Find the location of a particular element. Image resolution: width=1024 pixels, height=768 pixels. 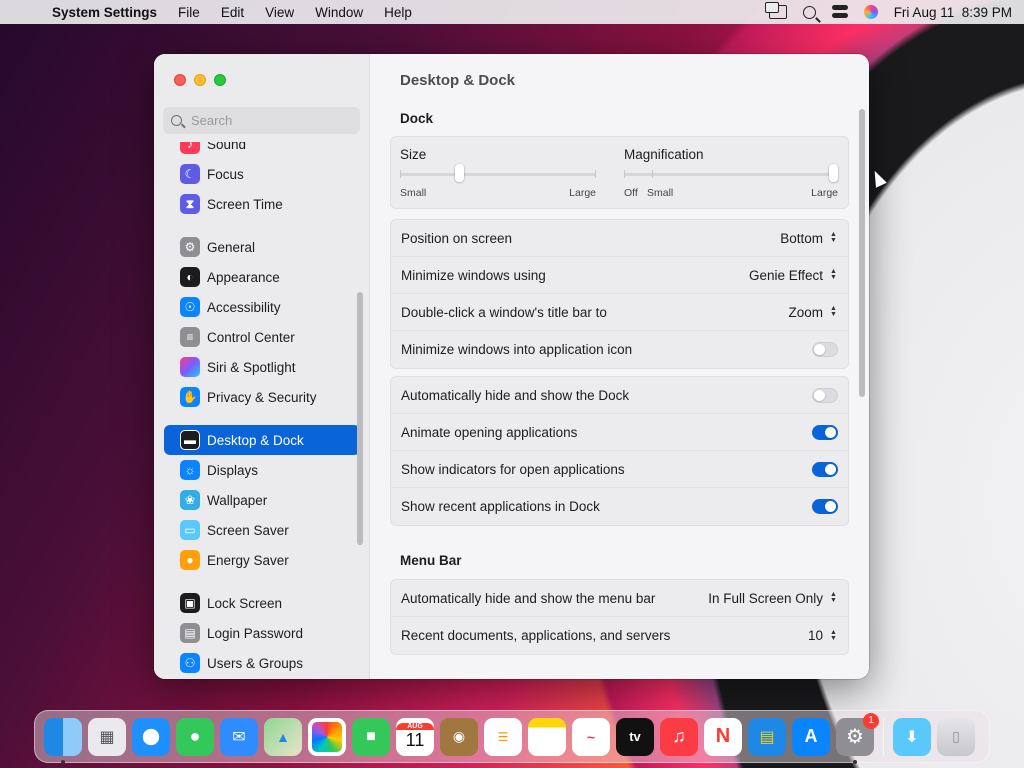

sidebar-item-sound: ♪ Sound is located at coordinates (262, 150).